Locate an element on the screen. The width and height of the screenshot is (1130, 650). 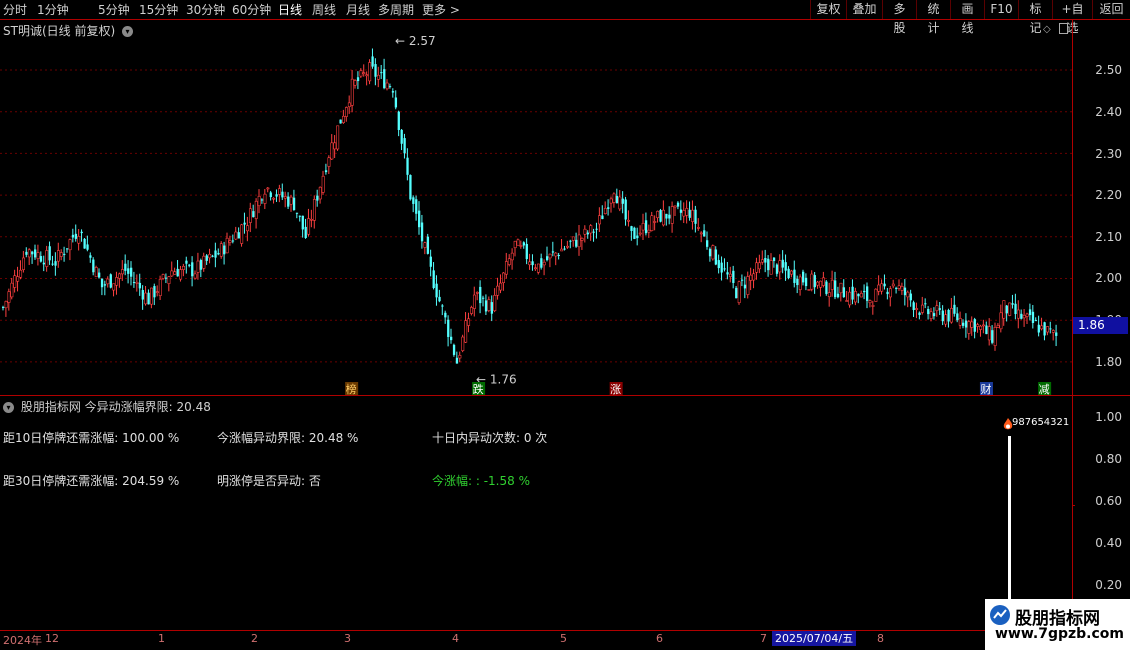
period-tab-1min: 1分钟 is located at coordinates (53, 9).